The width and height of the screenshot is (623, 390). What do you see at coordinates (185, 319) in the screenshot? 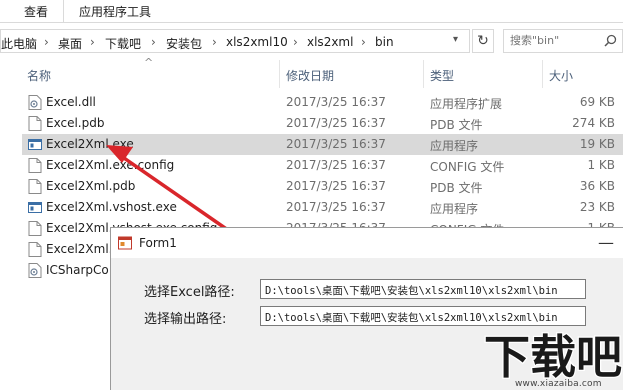
I see `output-path-label: 选择输出路径:` at bounding box center [185, 319].